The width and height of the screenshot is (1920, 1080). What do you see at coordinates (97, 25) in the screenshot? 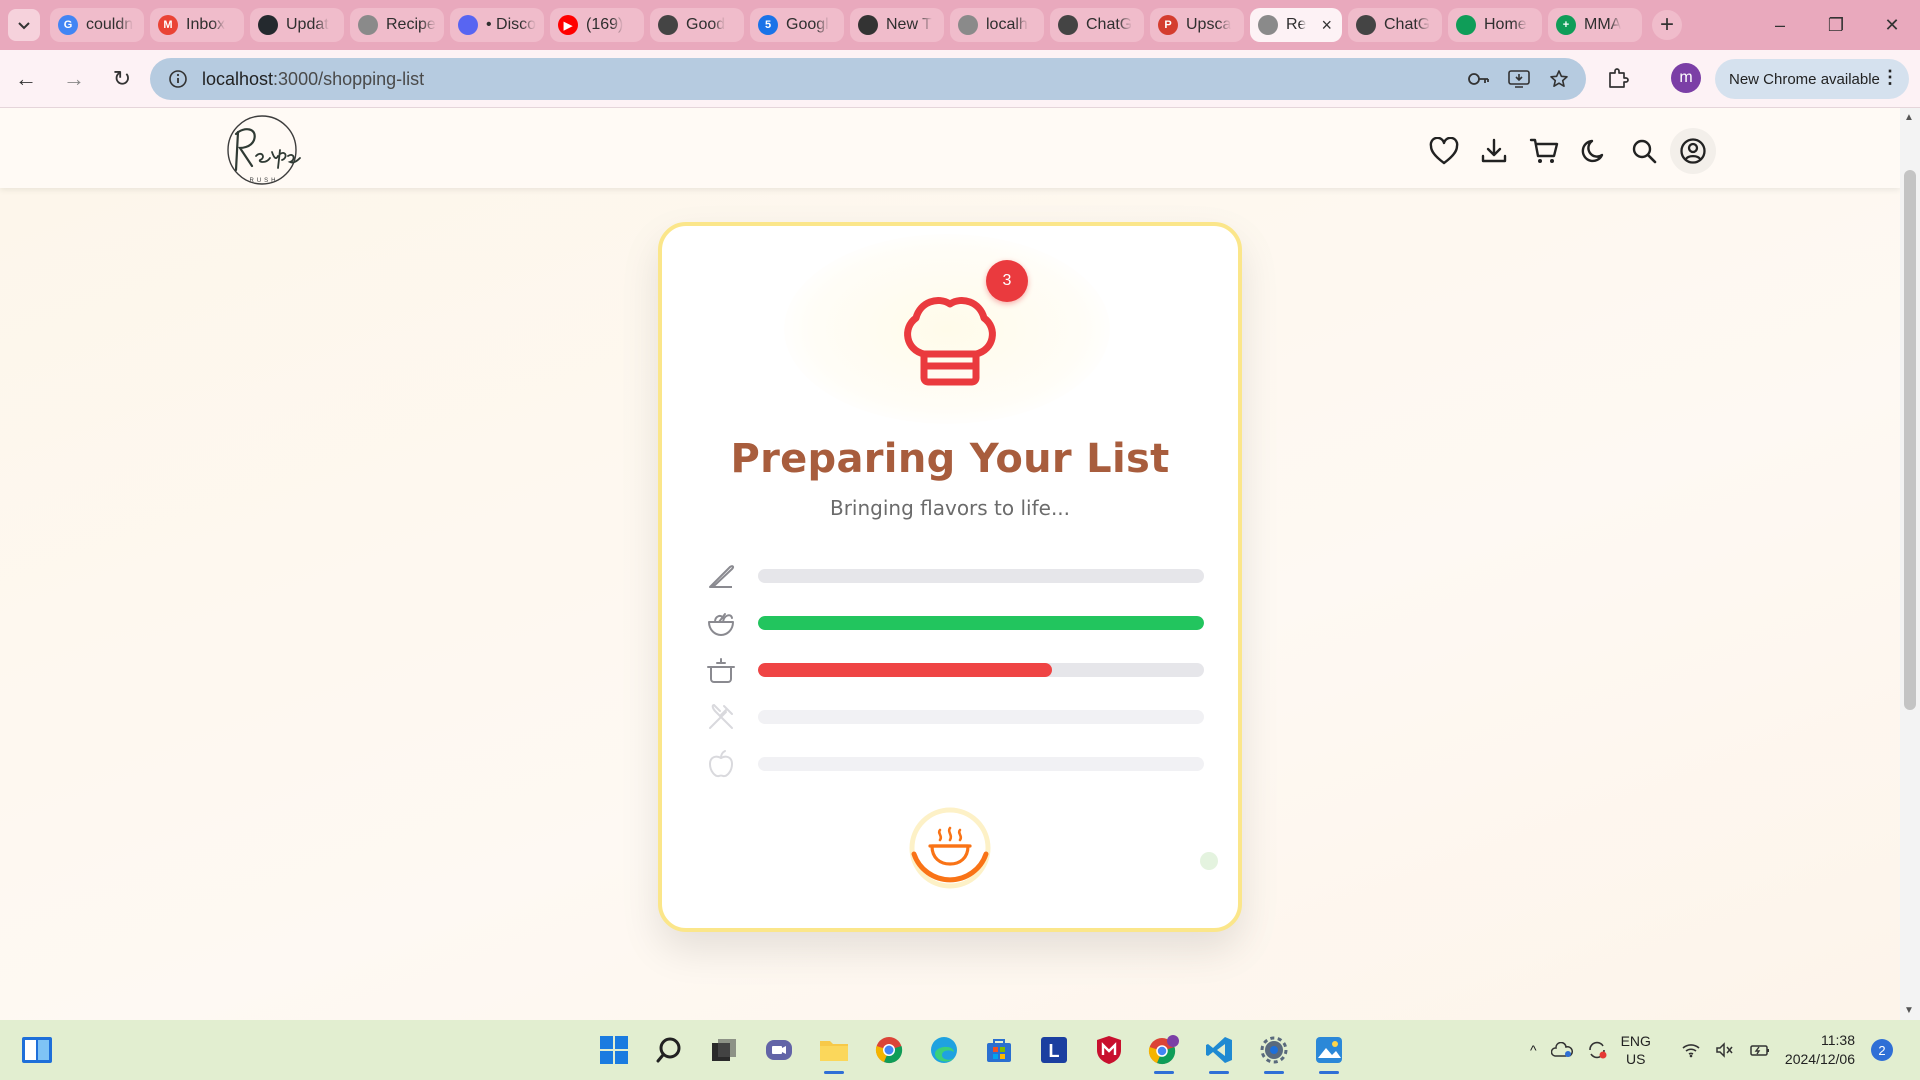
I see `tab-0: Gcouldn` at bounding box center [97, 25].